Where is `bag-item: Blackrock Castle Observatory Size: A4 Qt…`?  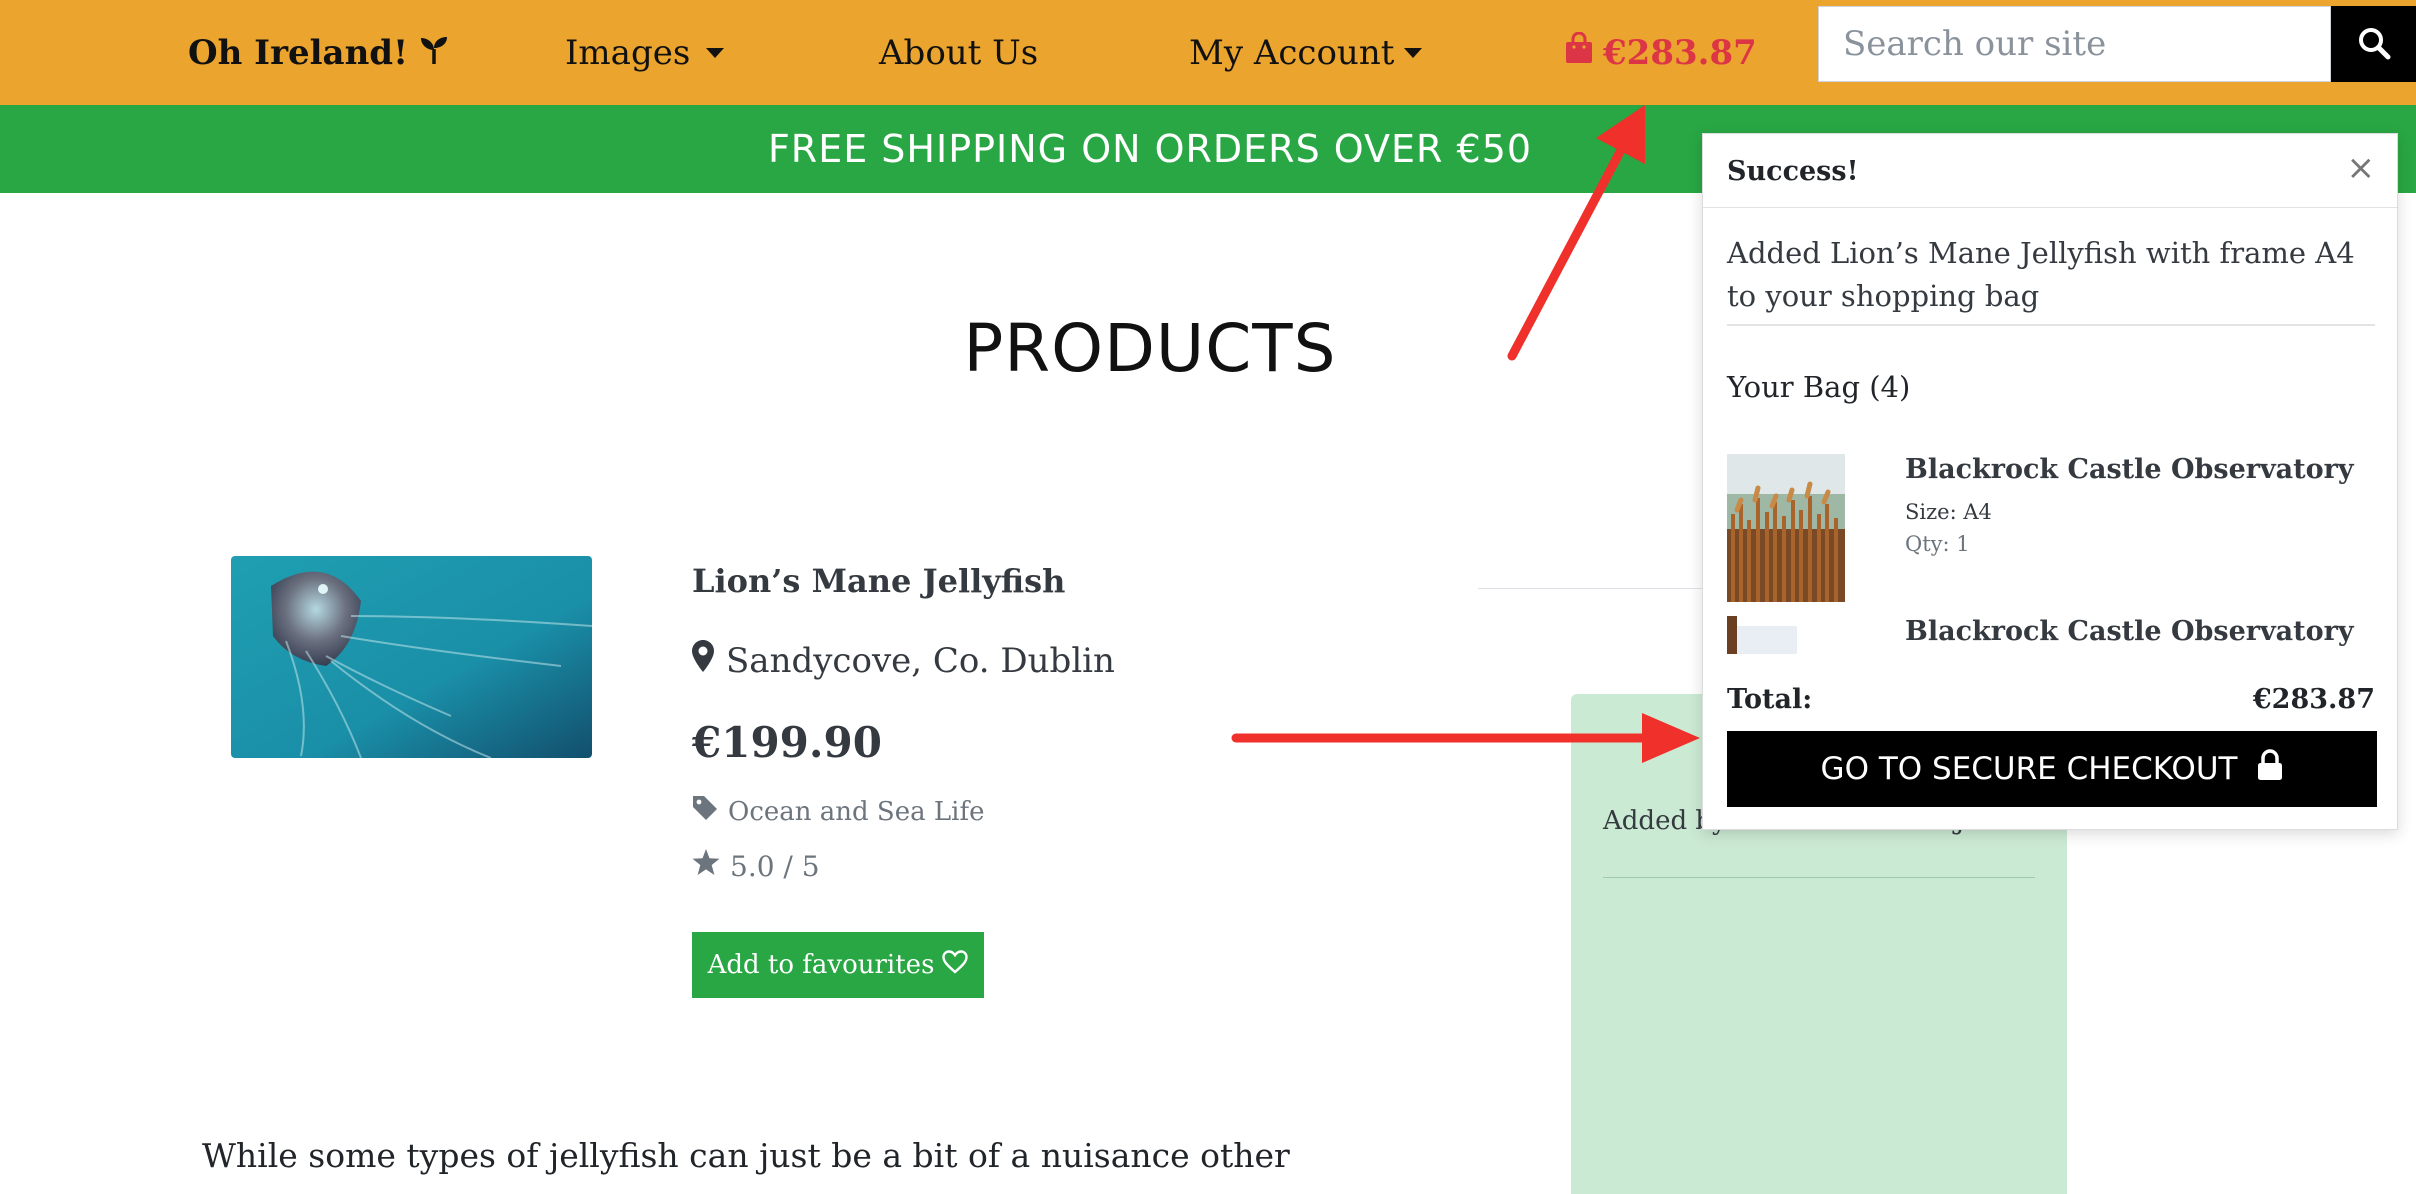
bag-item: Blackrock Castle Observatory Size: A4 Qt… is located at coordinates (2052, 535).